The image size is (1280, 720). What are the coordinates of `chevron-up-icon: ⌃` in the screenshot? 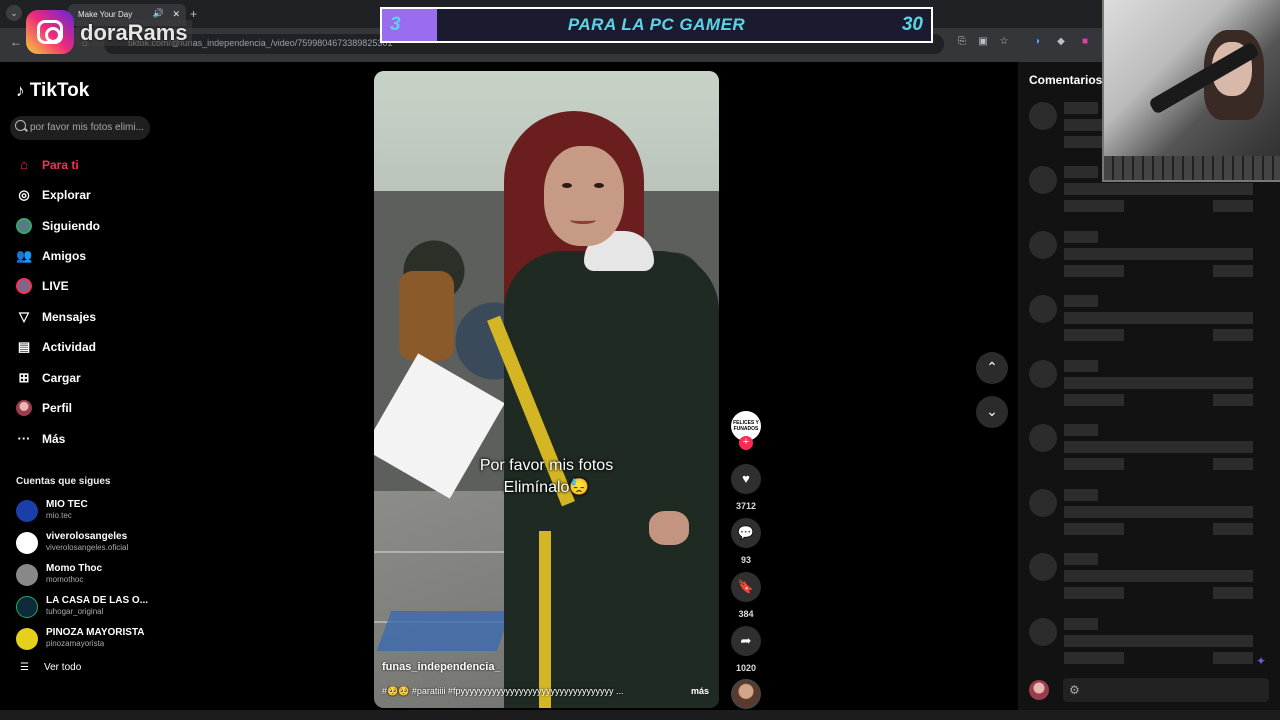 It's located at (992, 367).